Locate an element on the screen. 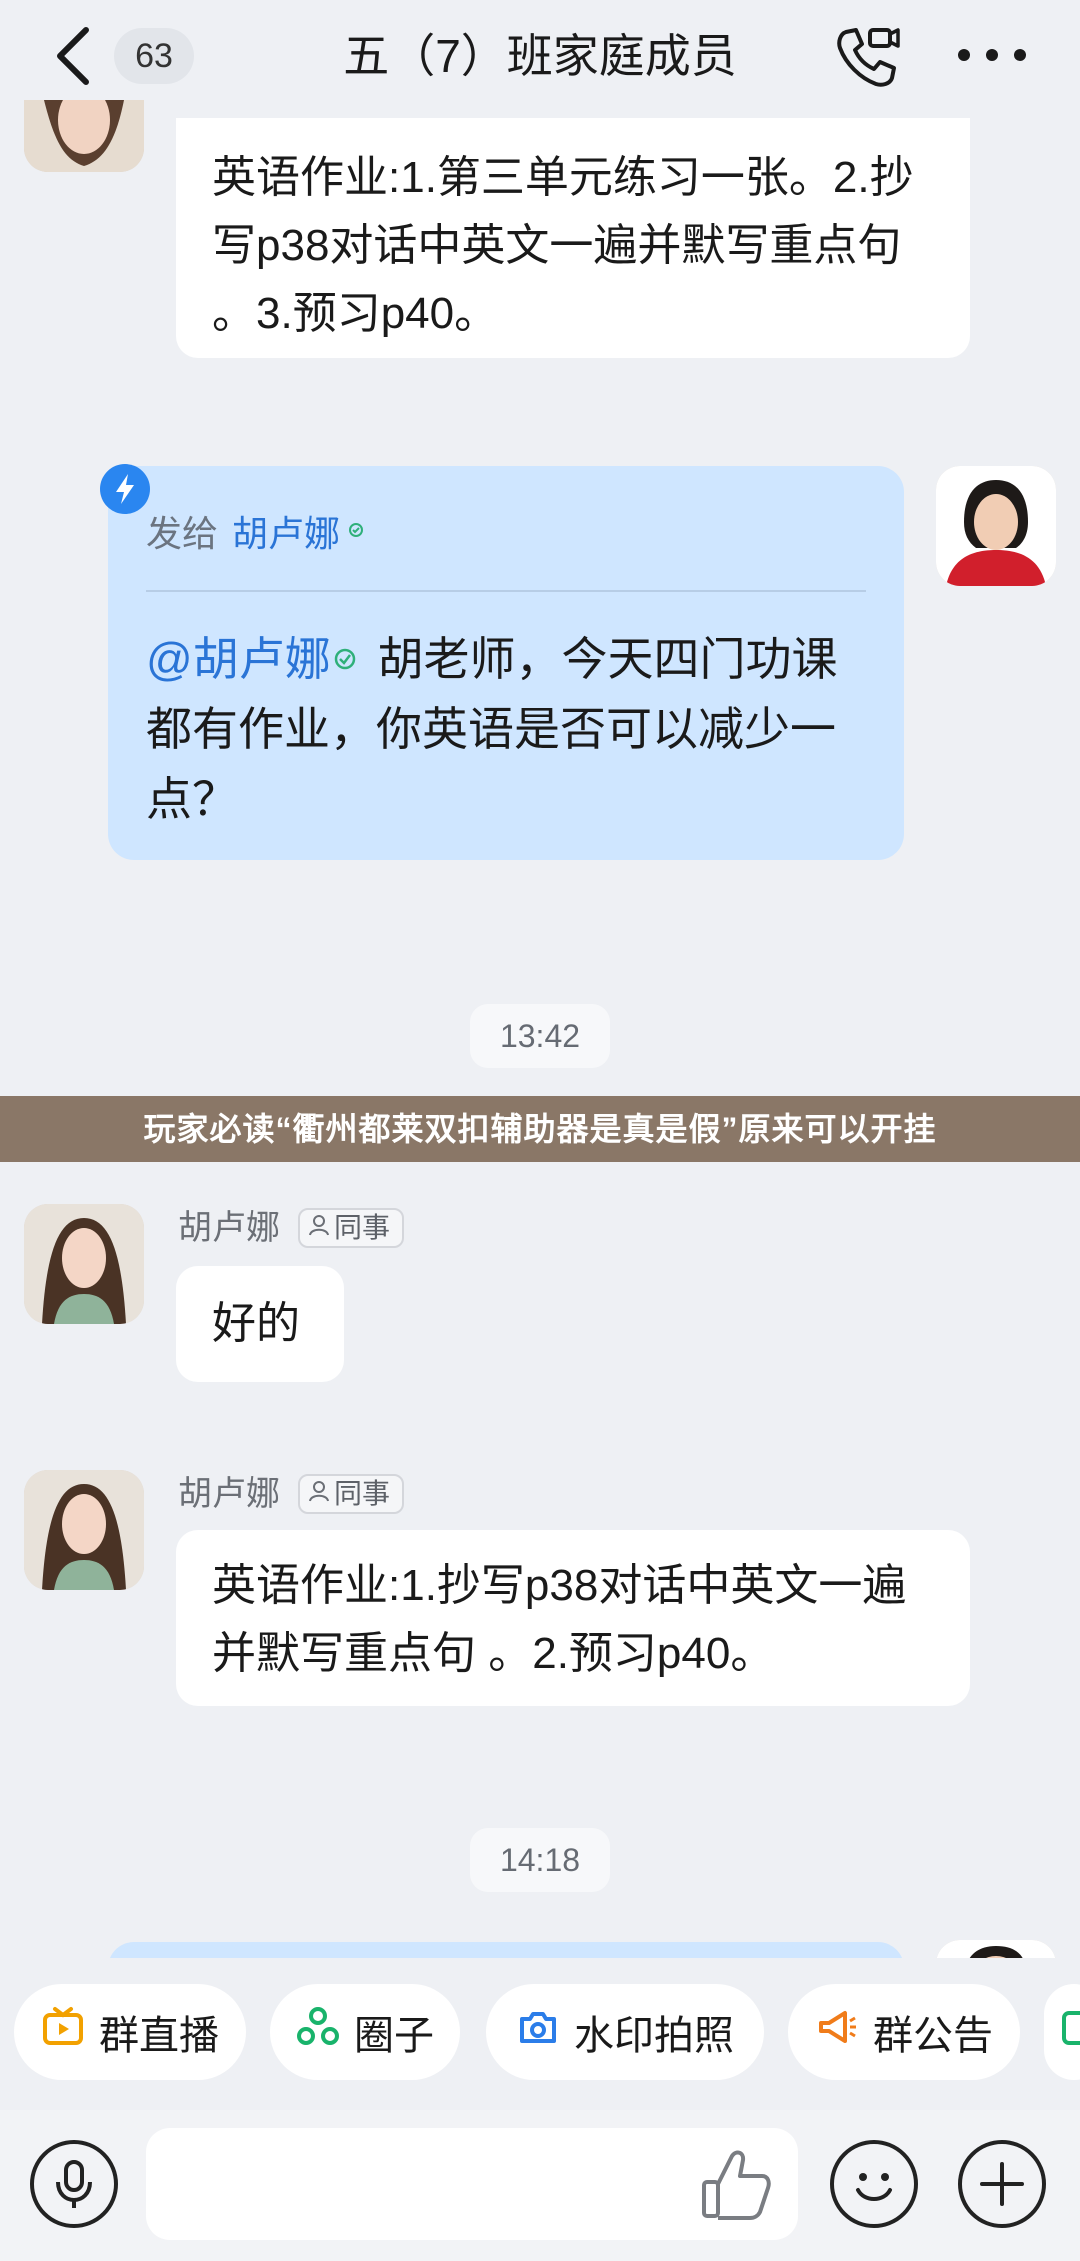 Image resolution: width=1080 pixels, height=2261 pixels. quick-action-announcement: 群公告 is located at coordinates (904, 2032).